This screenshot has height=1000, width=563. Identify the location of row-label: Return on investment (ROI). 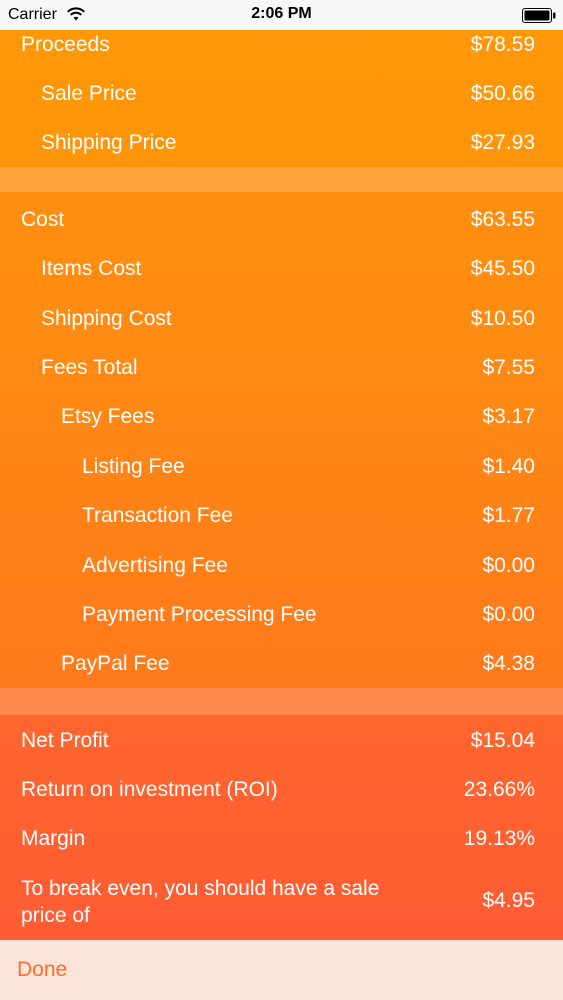
(149, 789).